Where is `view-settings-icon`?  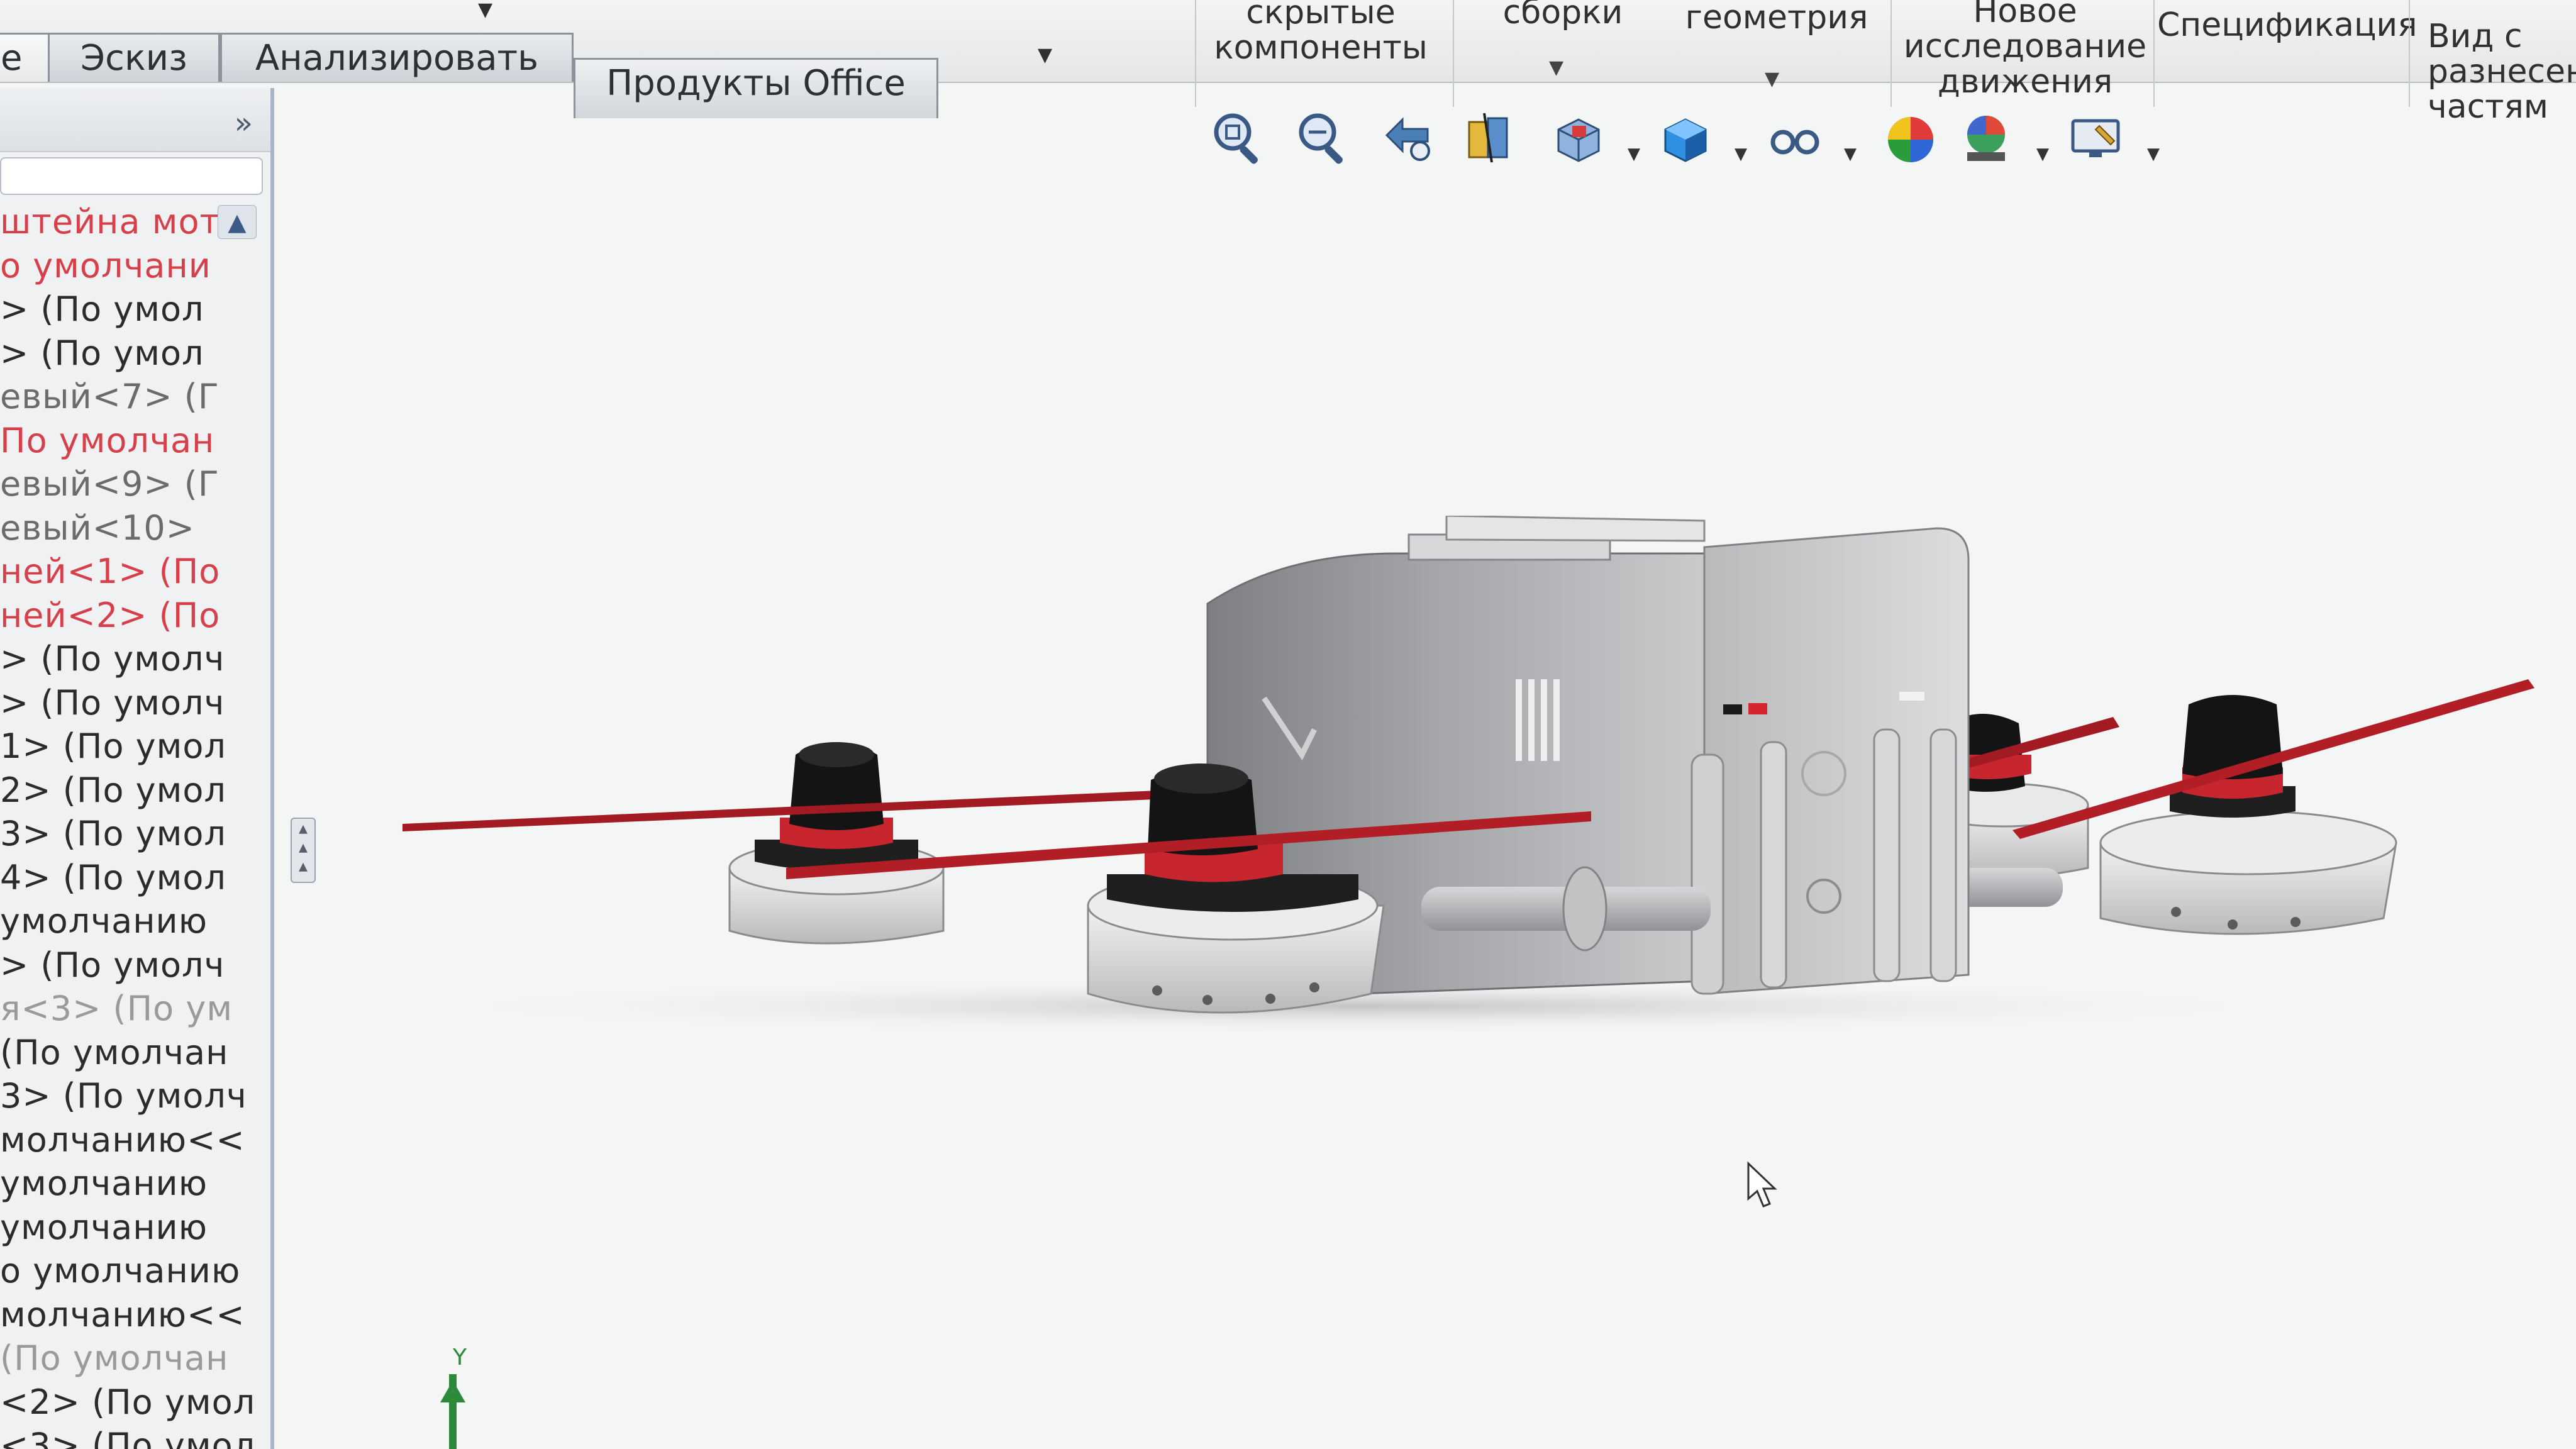 view-settings-icon is located at coordinates (2097, 137).